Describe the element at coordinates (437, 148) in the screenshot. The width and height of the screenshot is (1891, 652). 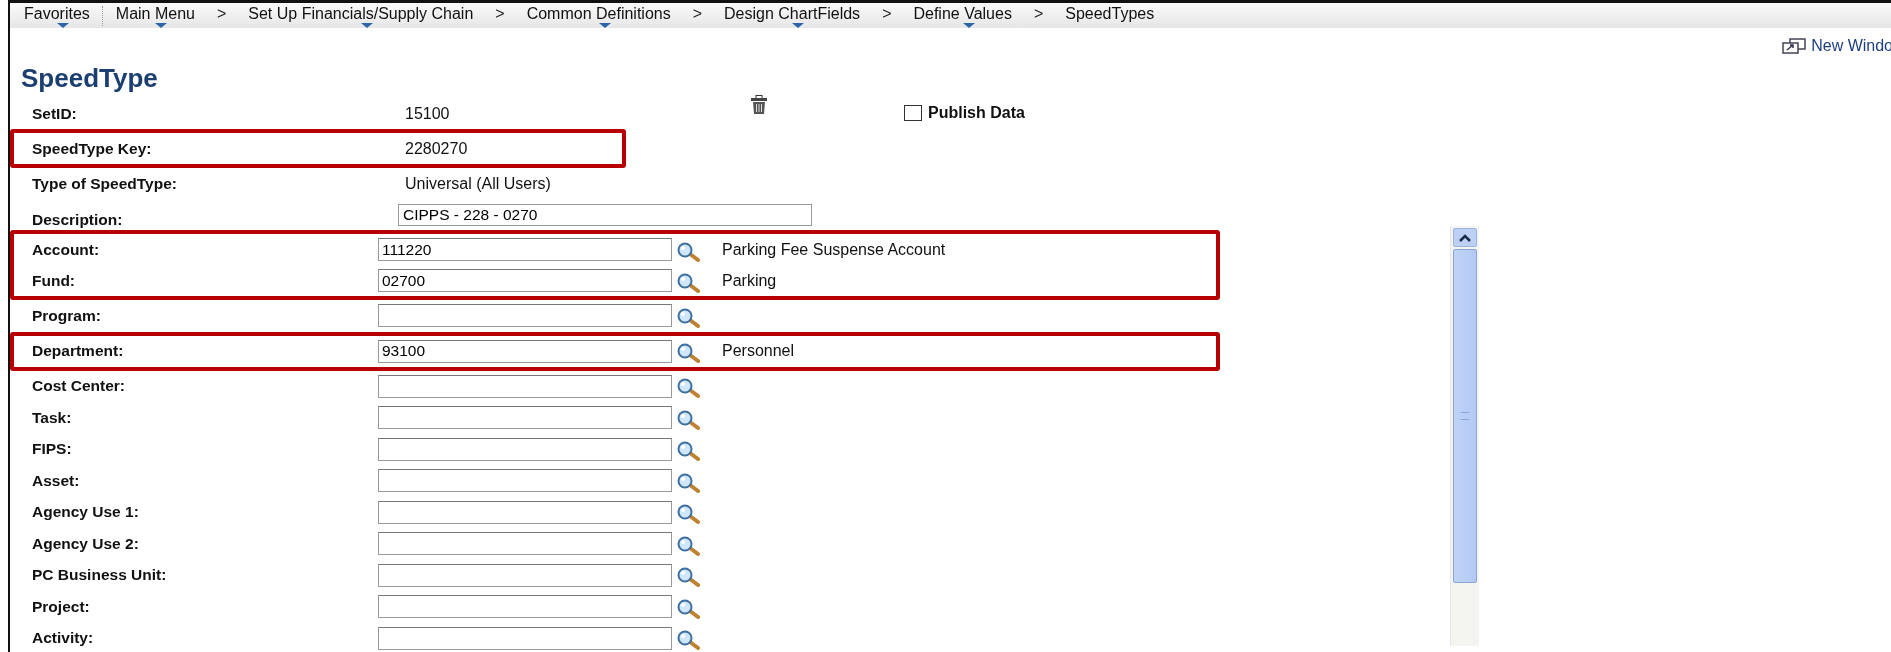
I see `field-value: 2280270` at that location.